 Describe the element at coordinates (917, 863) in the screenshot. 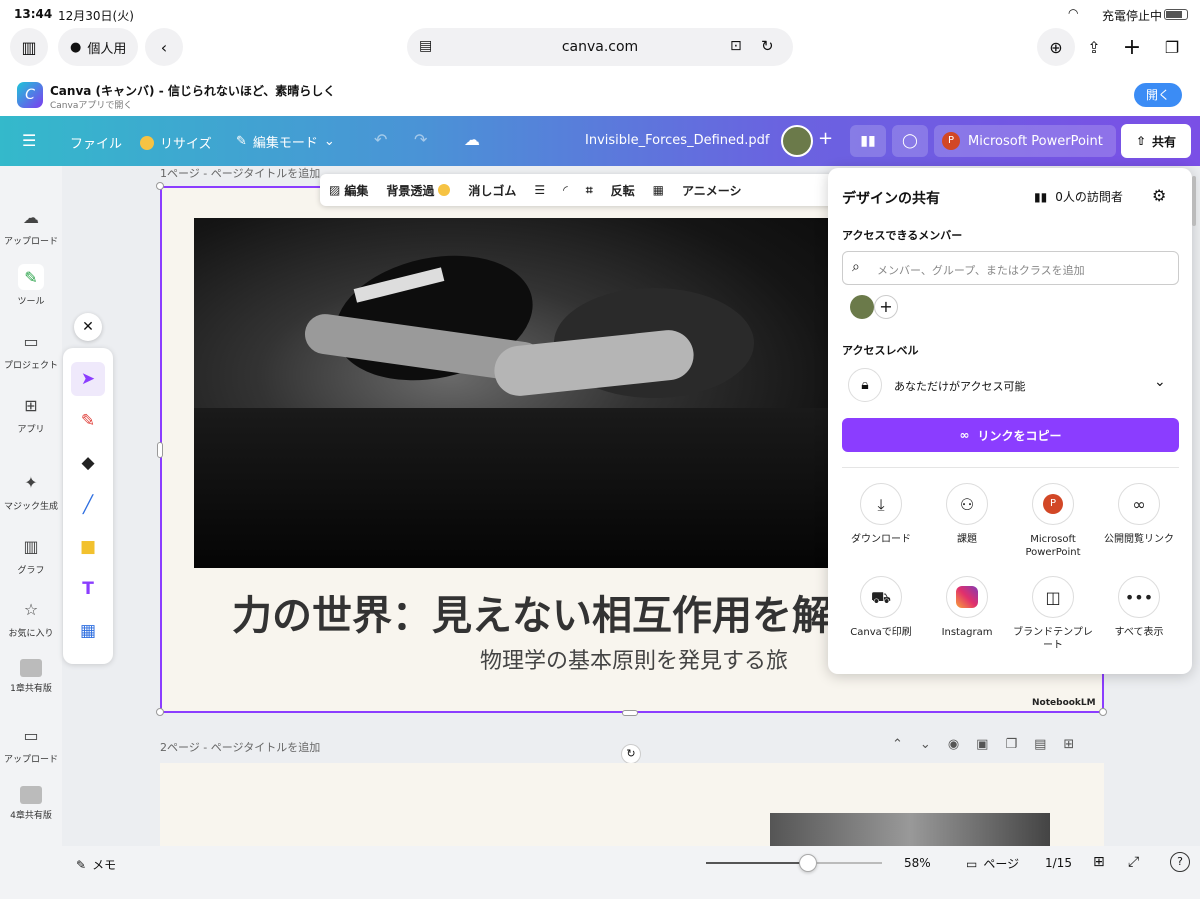

I see `zoom-value: 58%` at that location.